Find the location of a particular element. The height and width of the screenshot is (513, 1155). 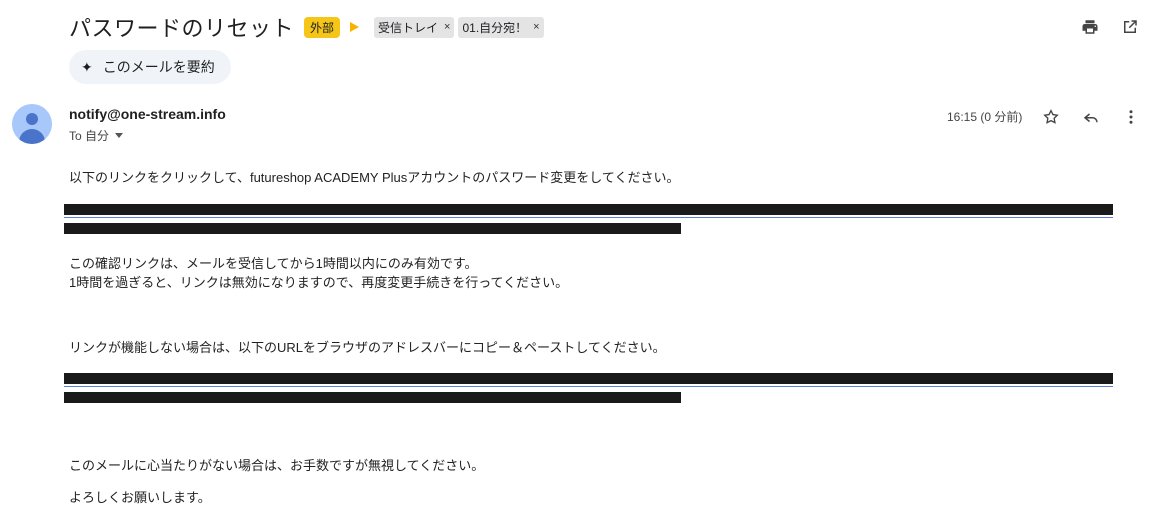

body-paragraph: この確認リンクは、メールを受信してから1時間以内にのみ有効です。 is located at coordinates (273, 263).